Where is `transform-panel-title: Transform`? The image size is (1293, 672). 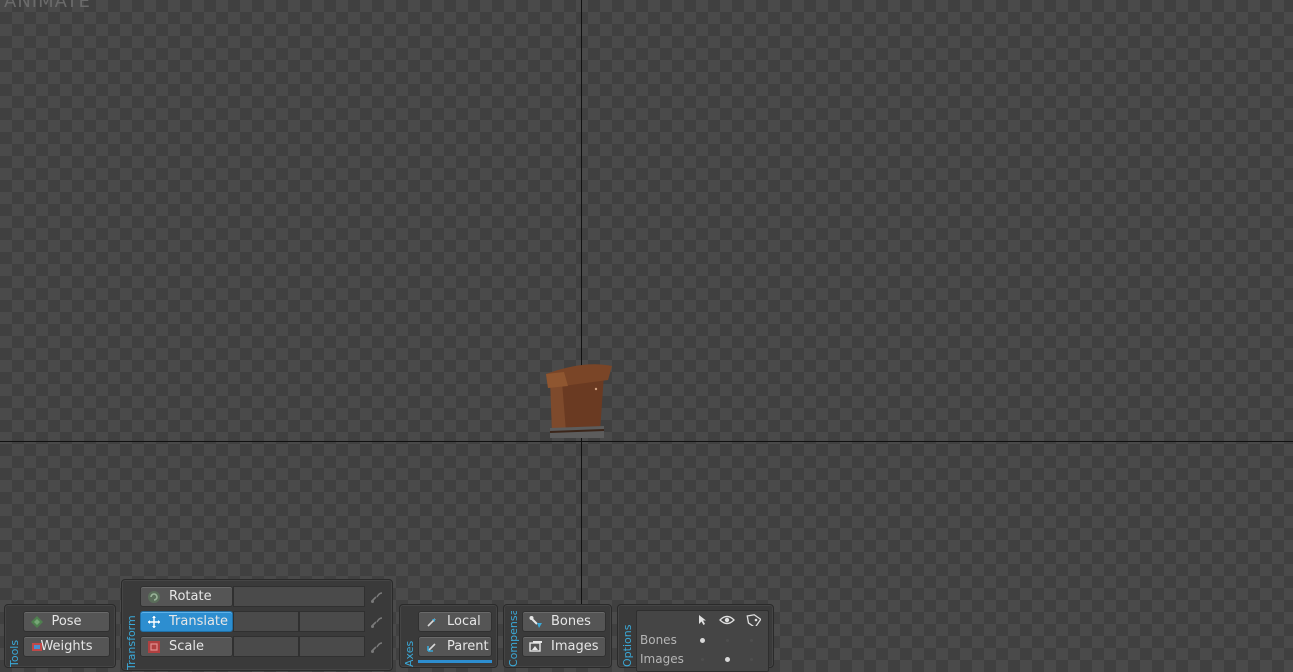
transform-panel-title: Transform is located at coordinates (131, 642).